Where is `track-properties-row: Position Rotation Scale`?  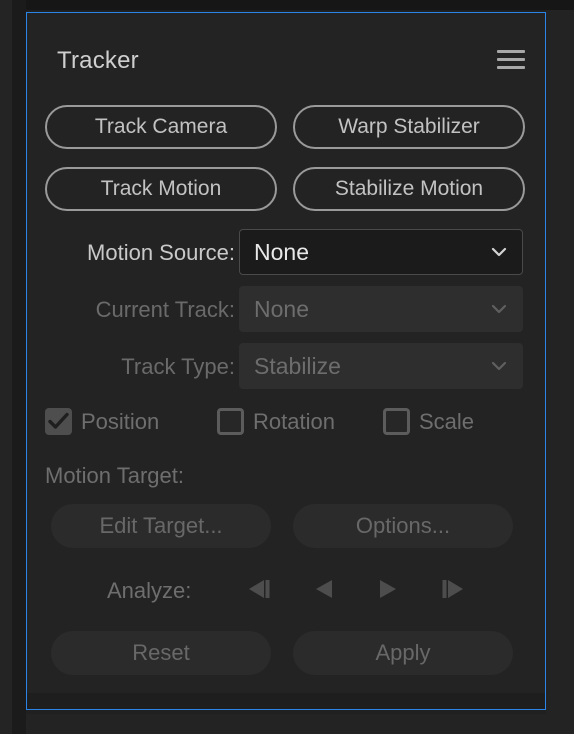 track-properties-row: Position Rotation Scale is located at coordinates (286, 424).